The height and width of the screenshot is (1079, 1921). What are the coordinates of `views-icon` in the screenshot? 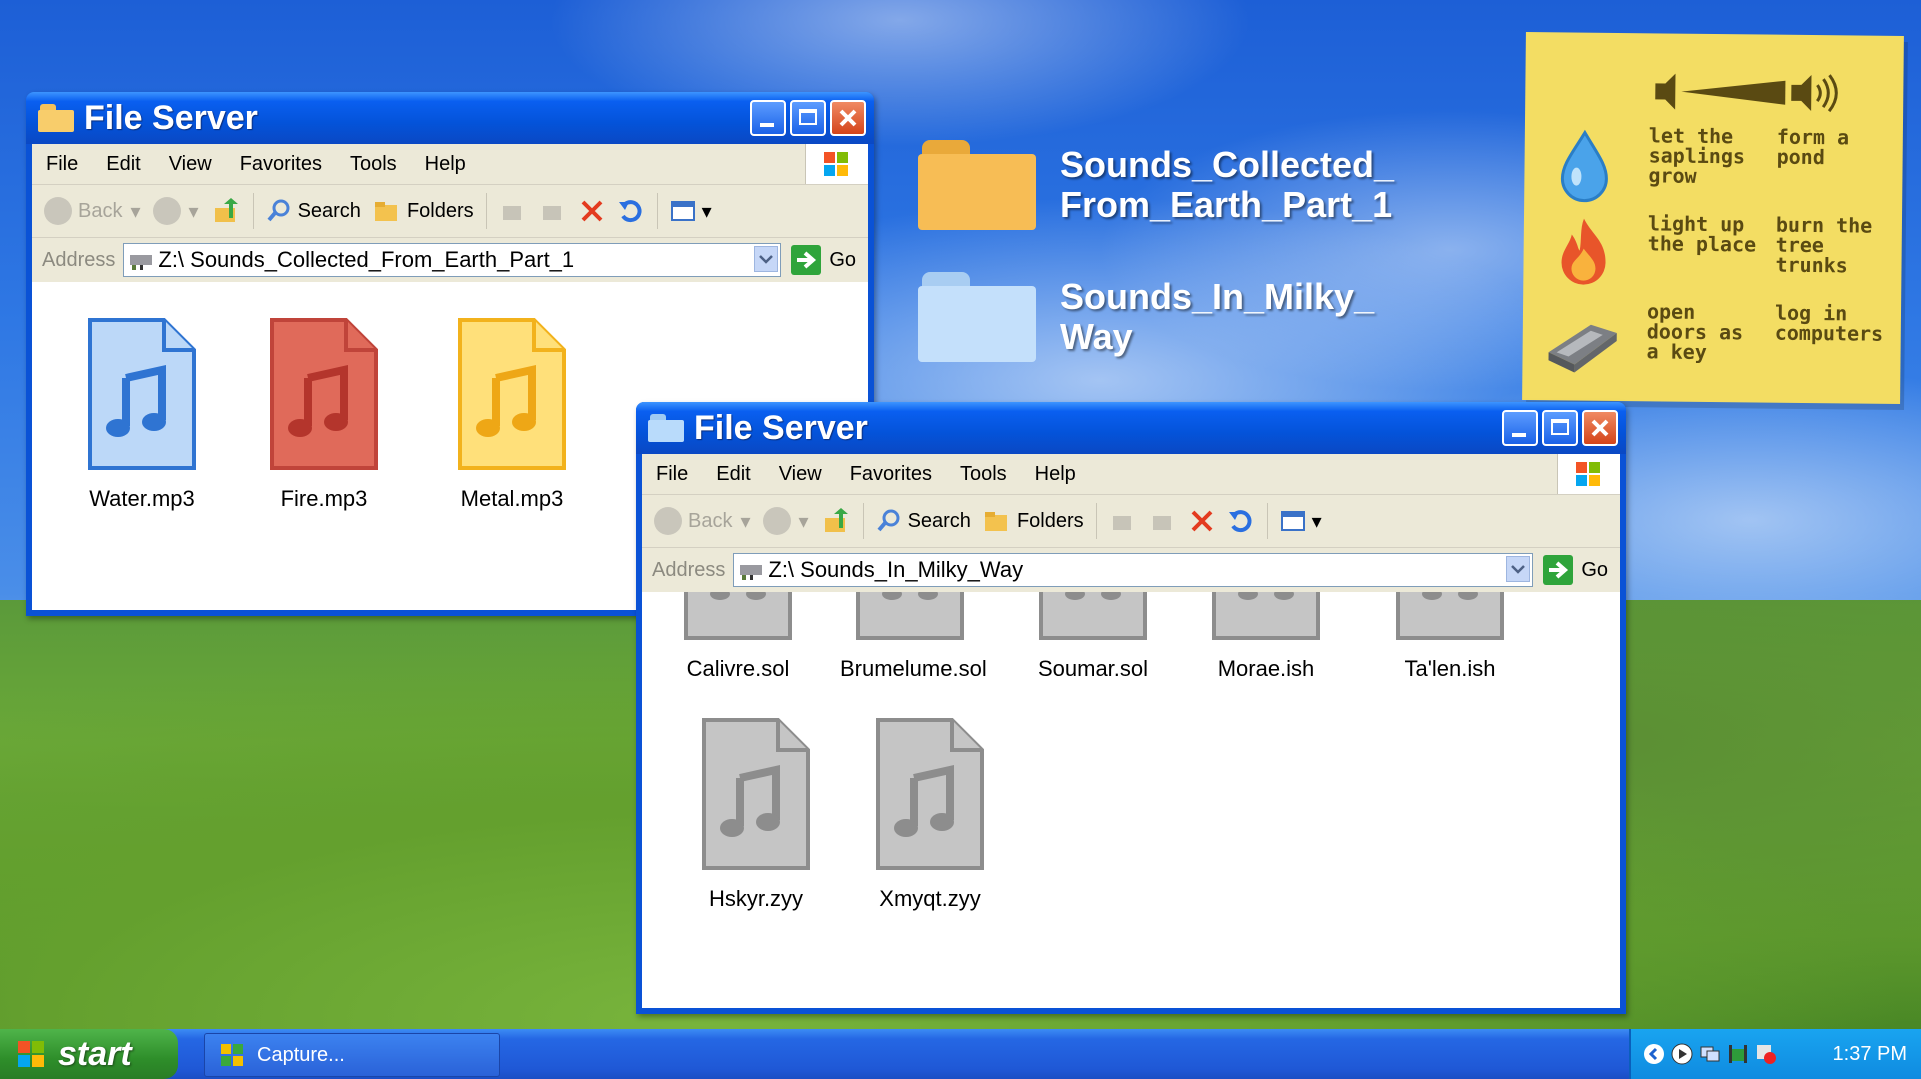 It's located at (1292, 521).